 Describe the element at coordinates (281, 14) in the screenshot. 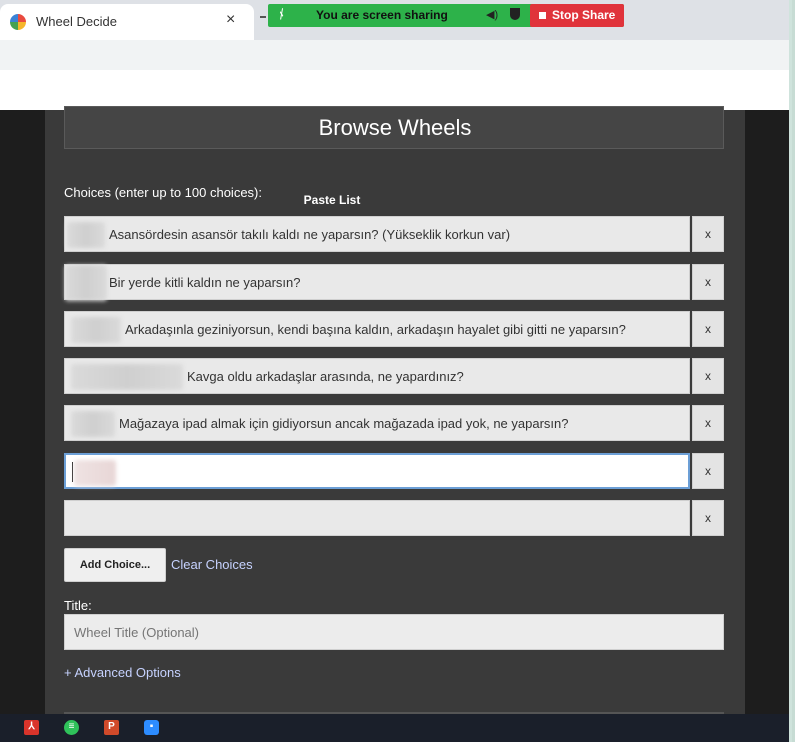

I see `signal-icon: ᚾ` at that location.